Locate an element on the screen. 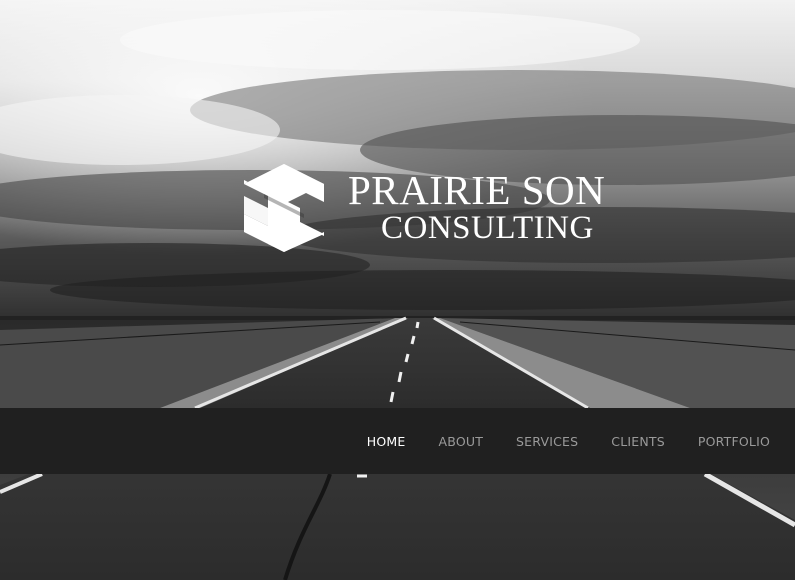 Image resolution: width=795 pixels, height=580 pixels. stylized-s-logo-icon is located at coordinates (284, 208).